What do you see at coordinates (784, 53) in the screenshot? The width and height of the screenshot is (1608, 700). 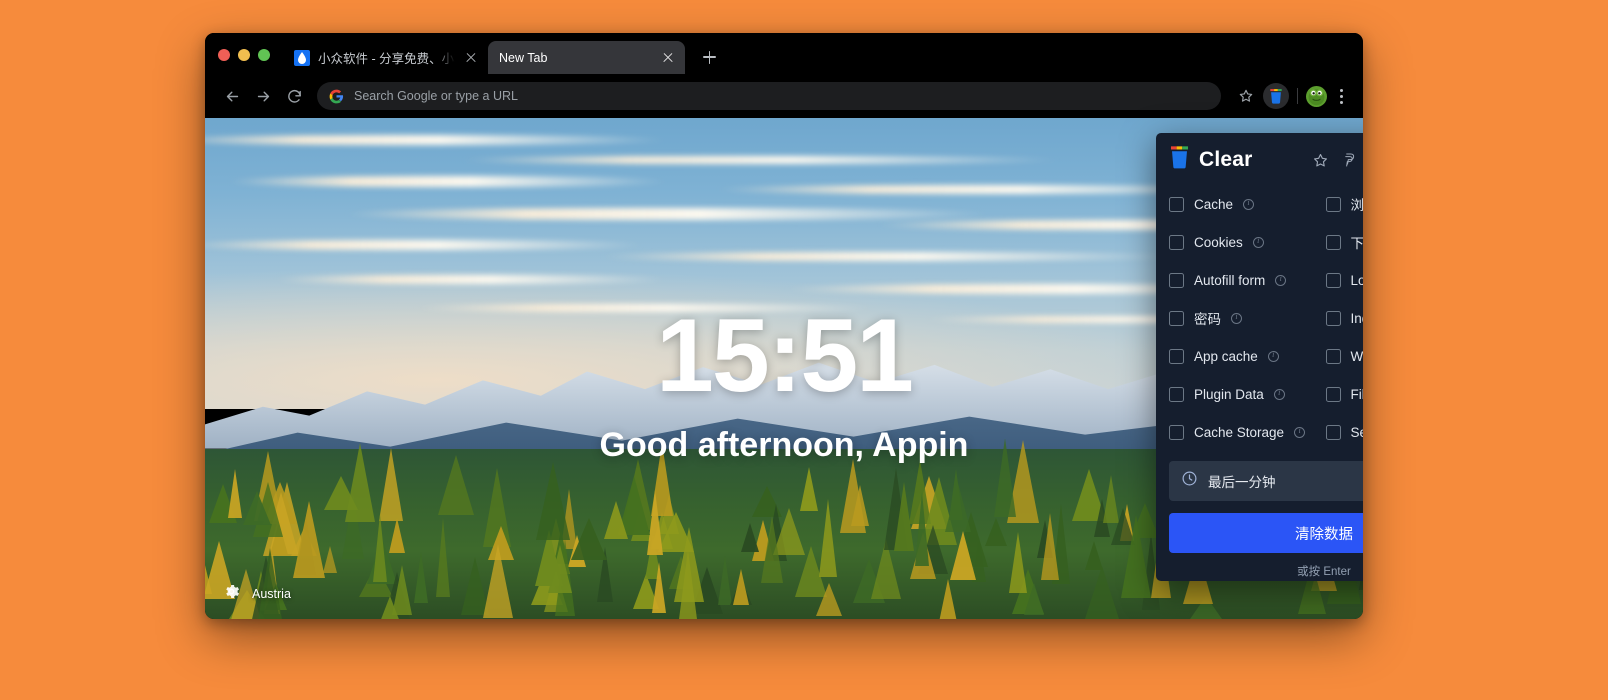 I see `tab-strip: 小众软件 - 分享免费、小巧、实 New Tab` at bounding box center [784, 53].